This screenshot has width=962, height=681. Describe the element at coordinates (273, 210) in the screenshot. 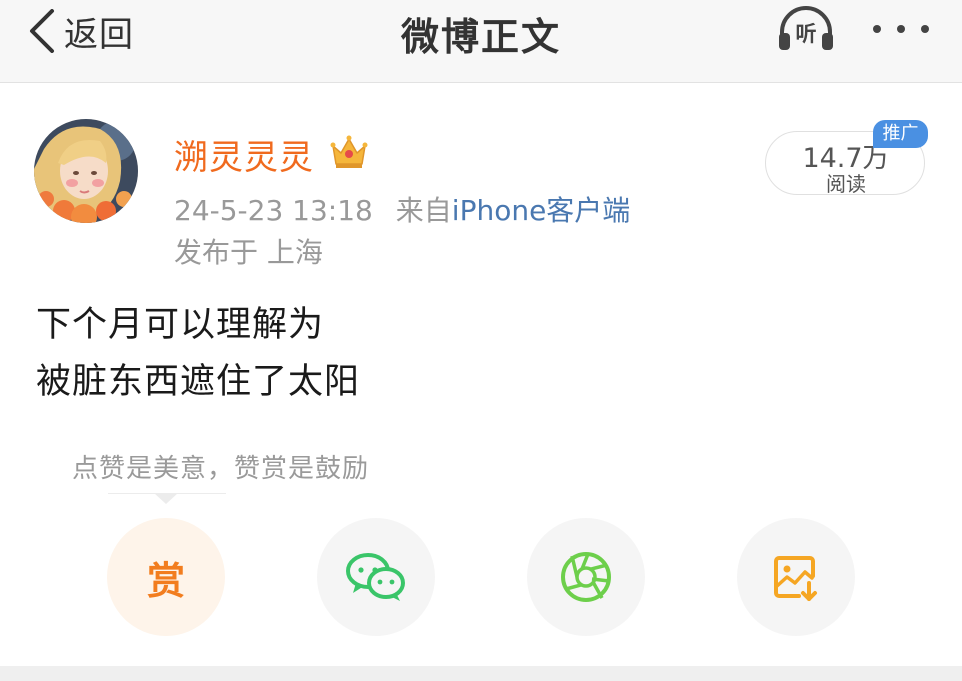

I see `post-timestamp: 24-5-23 13:18` at that location.